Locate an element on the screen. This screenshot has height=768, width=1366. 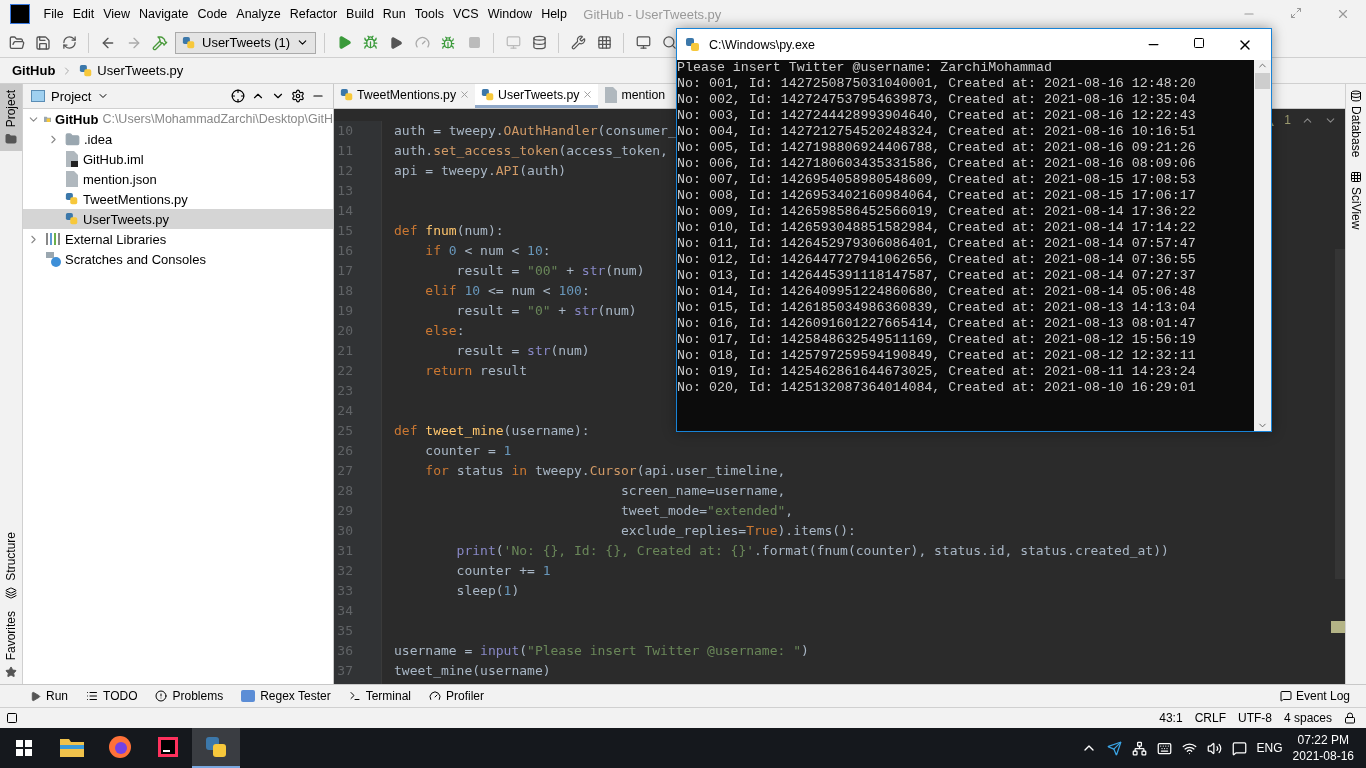
keyboard-icon is located at coordinates (1164, 748).